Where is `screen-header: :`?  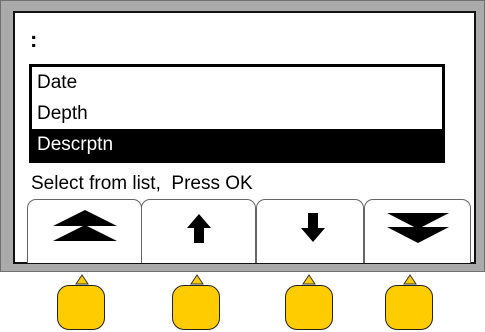 screen-header: : is located at coordinates (34, 39).